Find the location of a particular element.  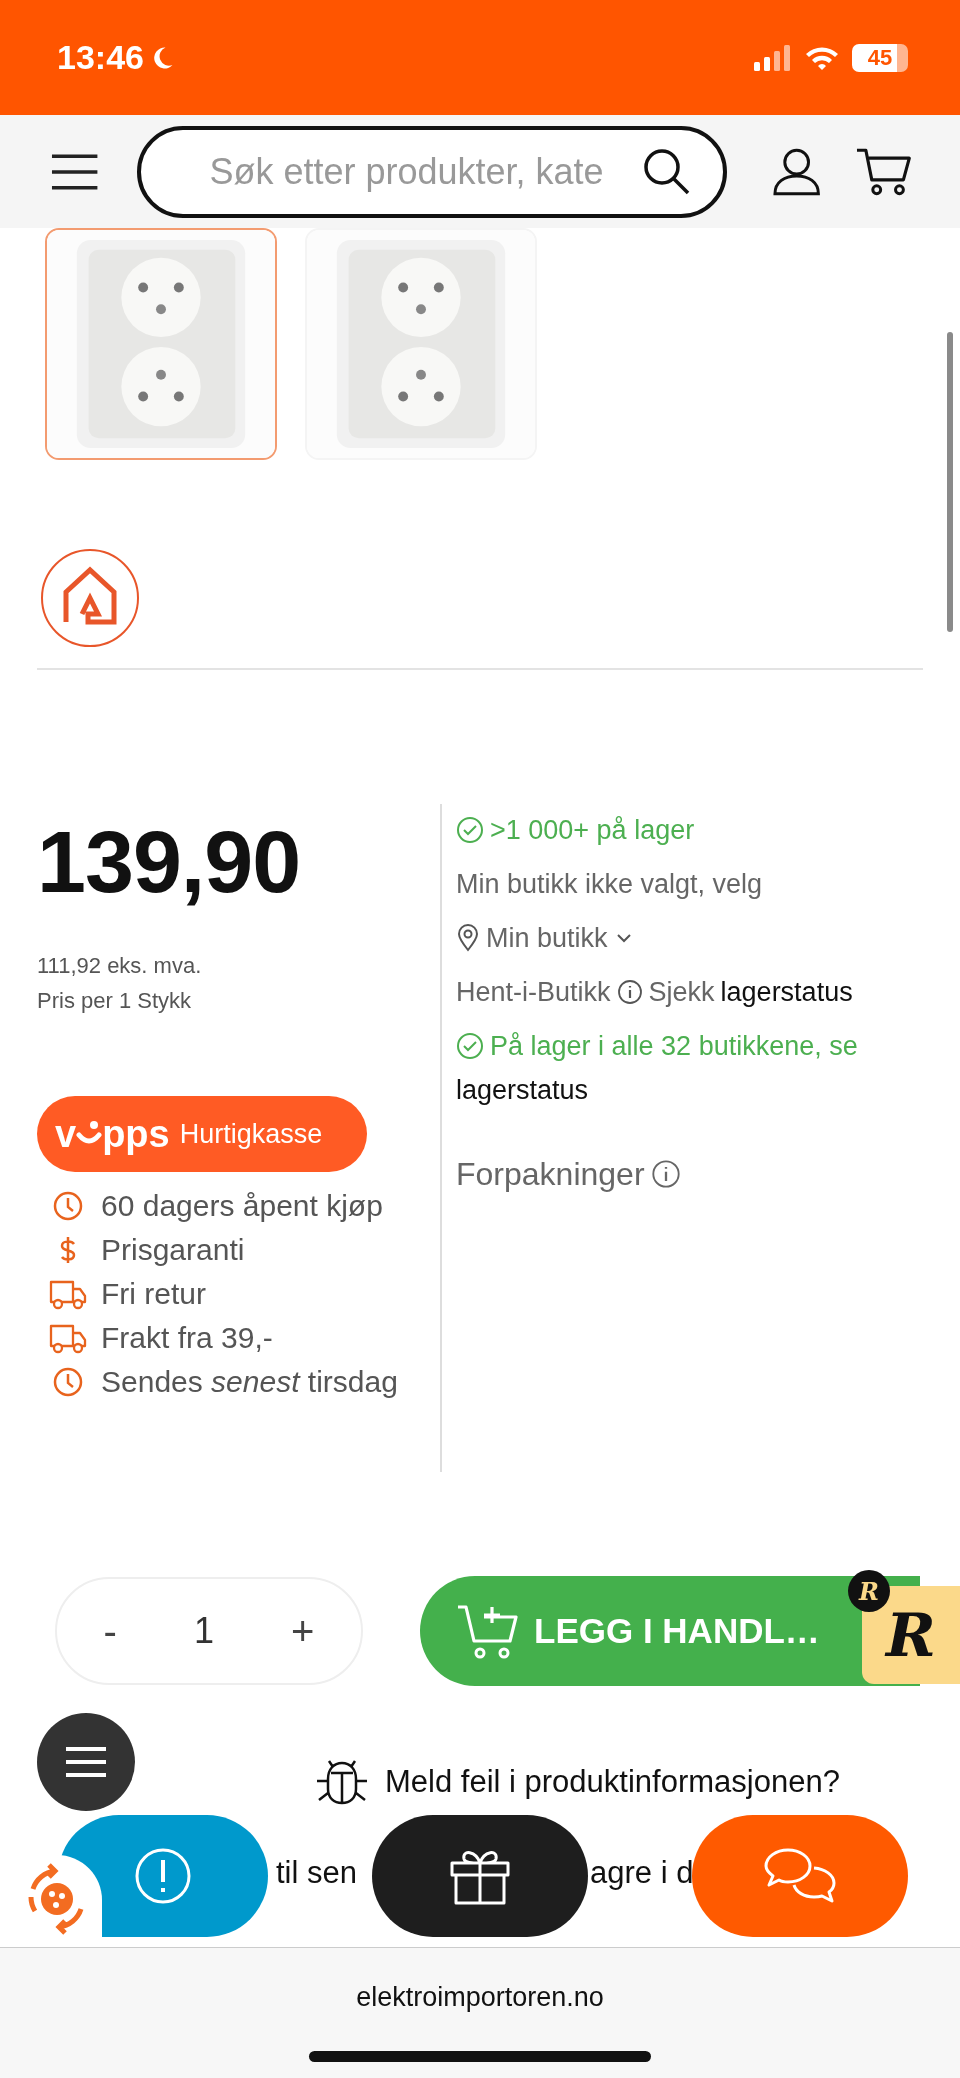

search-input: Søk etter produkter, kate is located at coordinates (424, 171).